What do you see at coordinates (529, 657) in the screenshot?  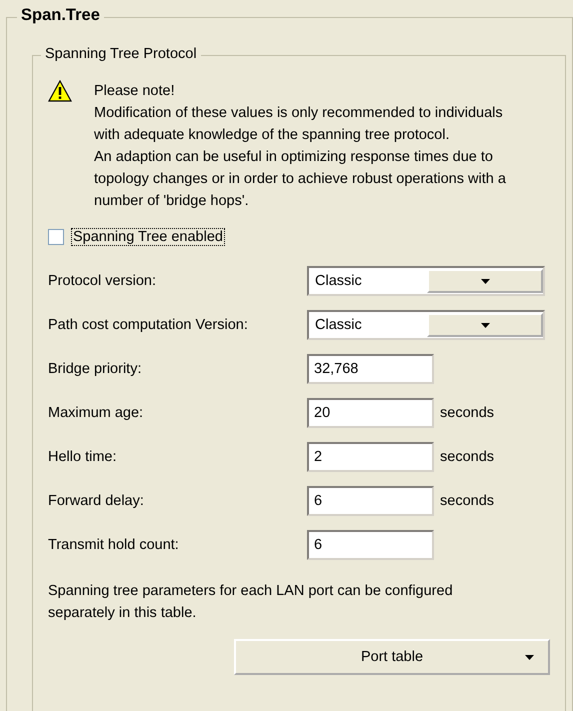 I see `caret-icon` at bounding box center [529, 657].